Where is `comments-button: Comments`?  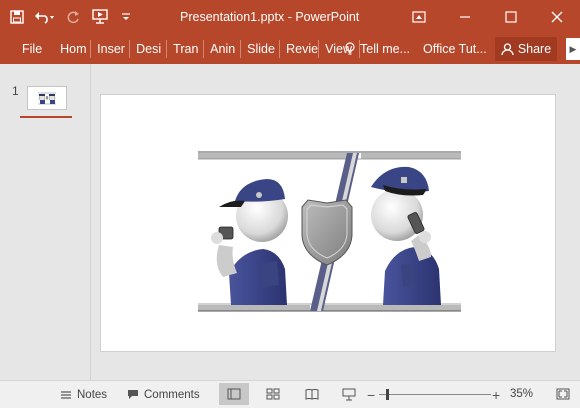 comments-button: Comments is located at coordinates (163, 394).